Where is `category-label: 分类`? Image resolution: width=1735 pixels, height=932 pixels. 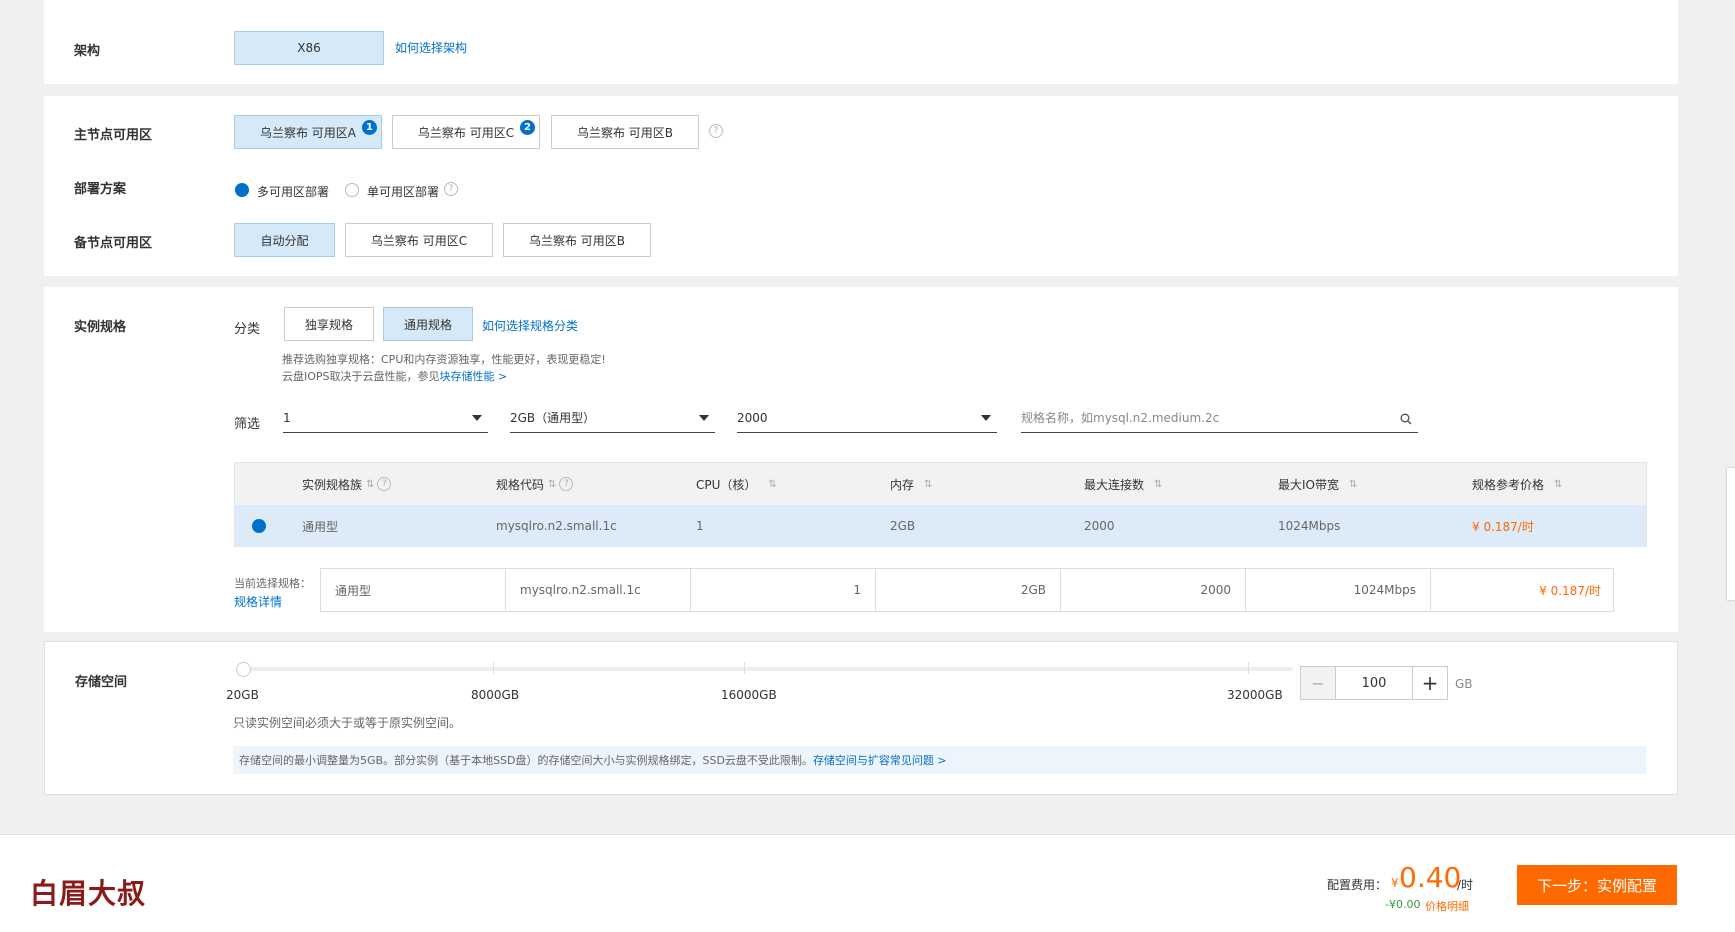 category-label: 分类 is located at coordinates (247, 329).